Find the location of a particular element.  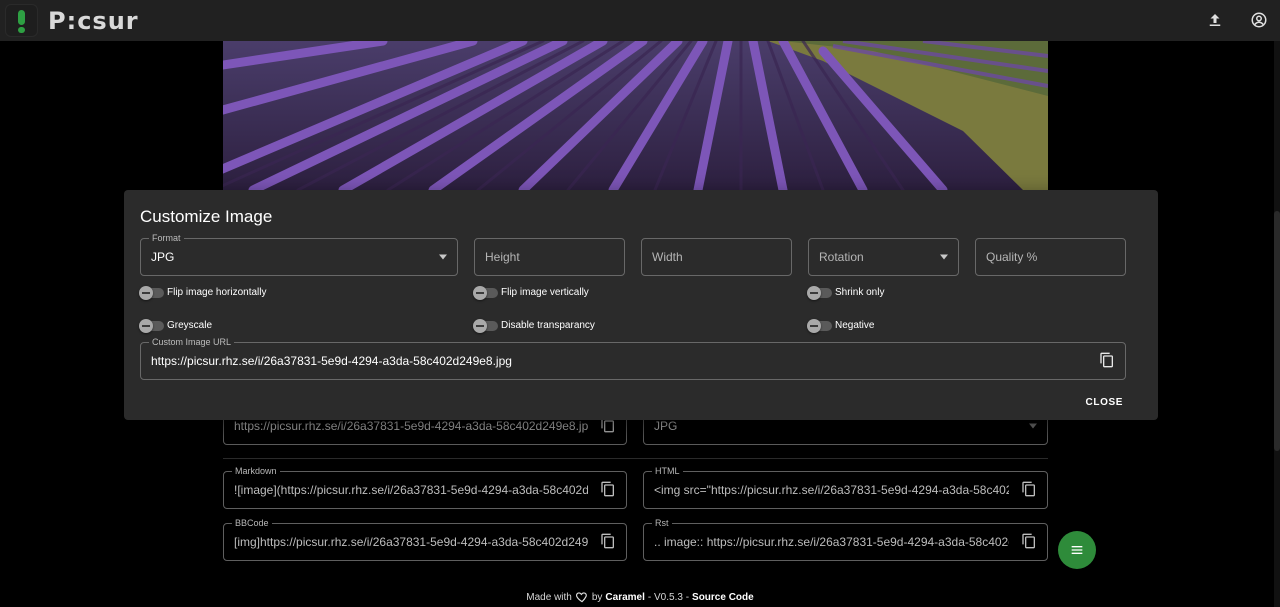

quality-input: Quality % is located at coordinates (1050, 257).